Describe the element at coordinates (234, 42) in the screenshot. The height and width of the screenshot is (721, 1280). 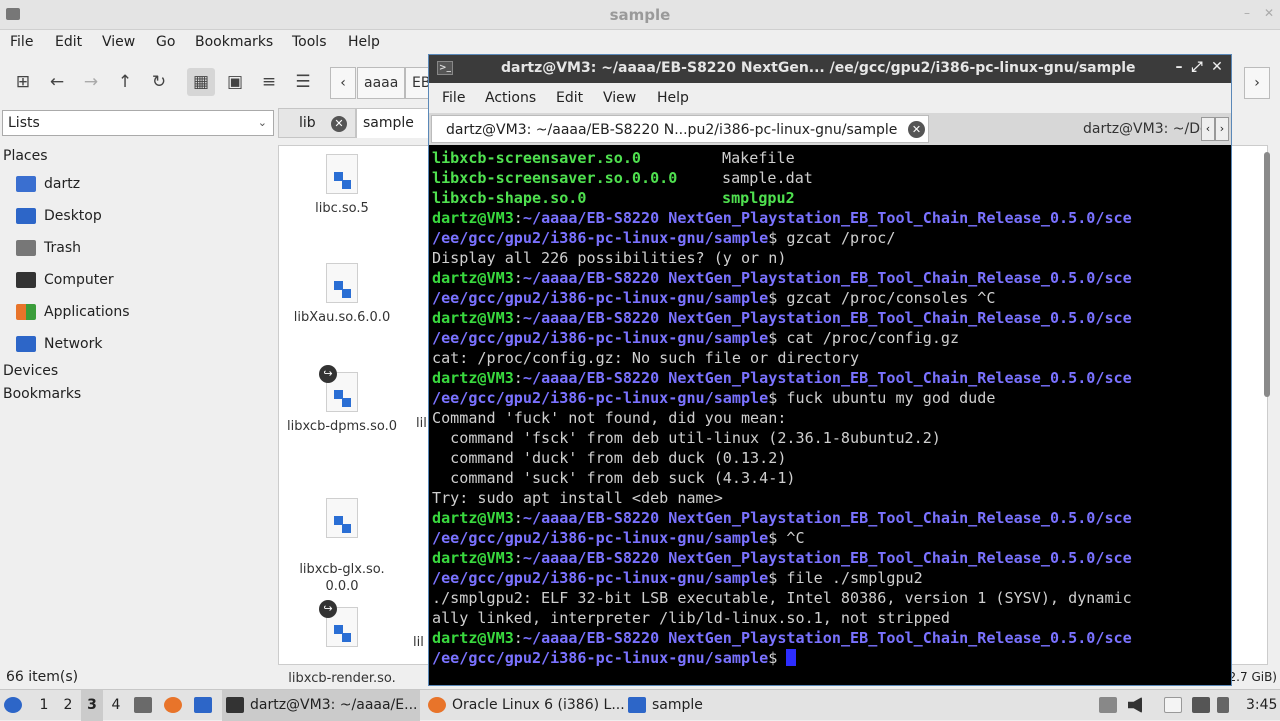
I see `menu-bookmarks: Bookmarks` at that location.